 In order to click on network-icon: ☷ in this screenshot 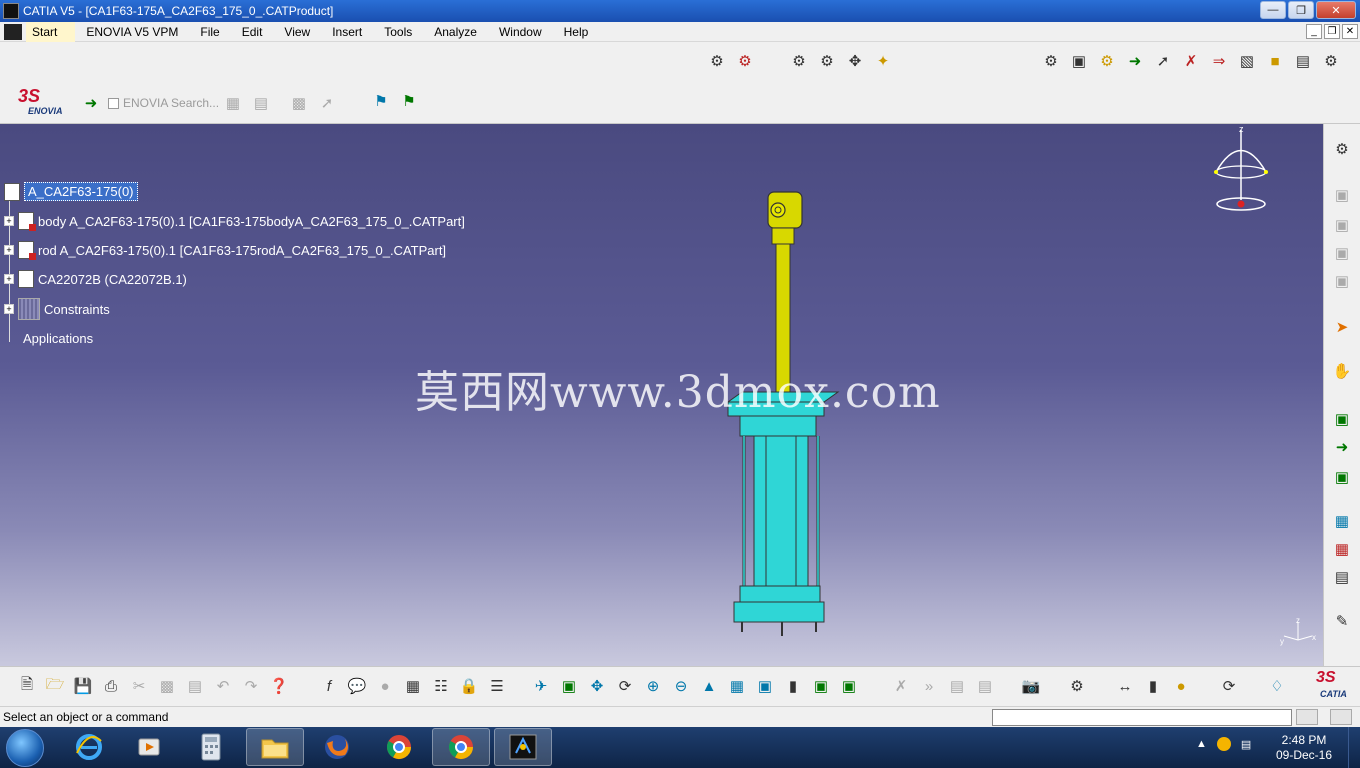, I will do `click(441, 686)`.